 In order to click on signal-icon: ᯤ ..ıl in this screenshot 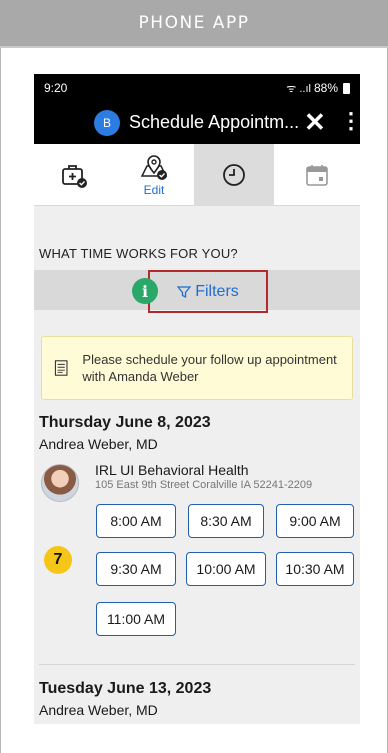, I will do `click(298, 88)`.